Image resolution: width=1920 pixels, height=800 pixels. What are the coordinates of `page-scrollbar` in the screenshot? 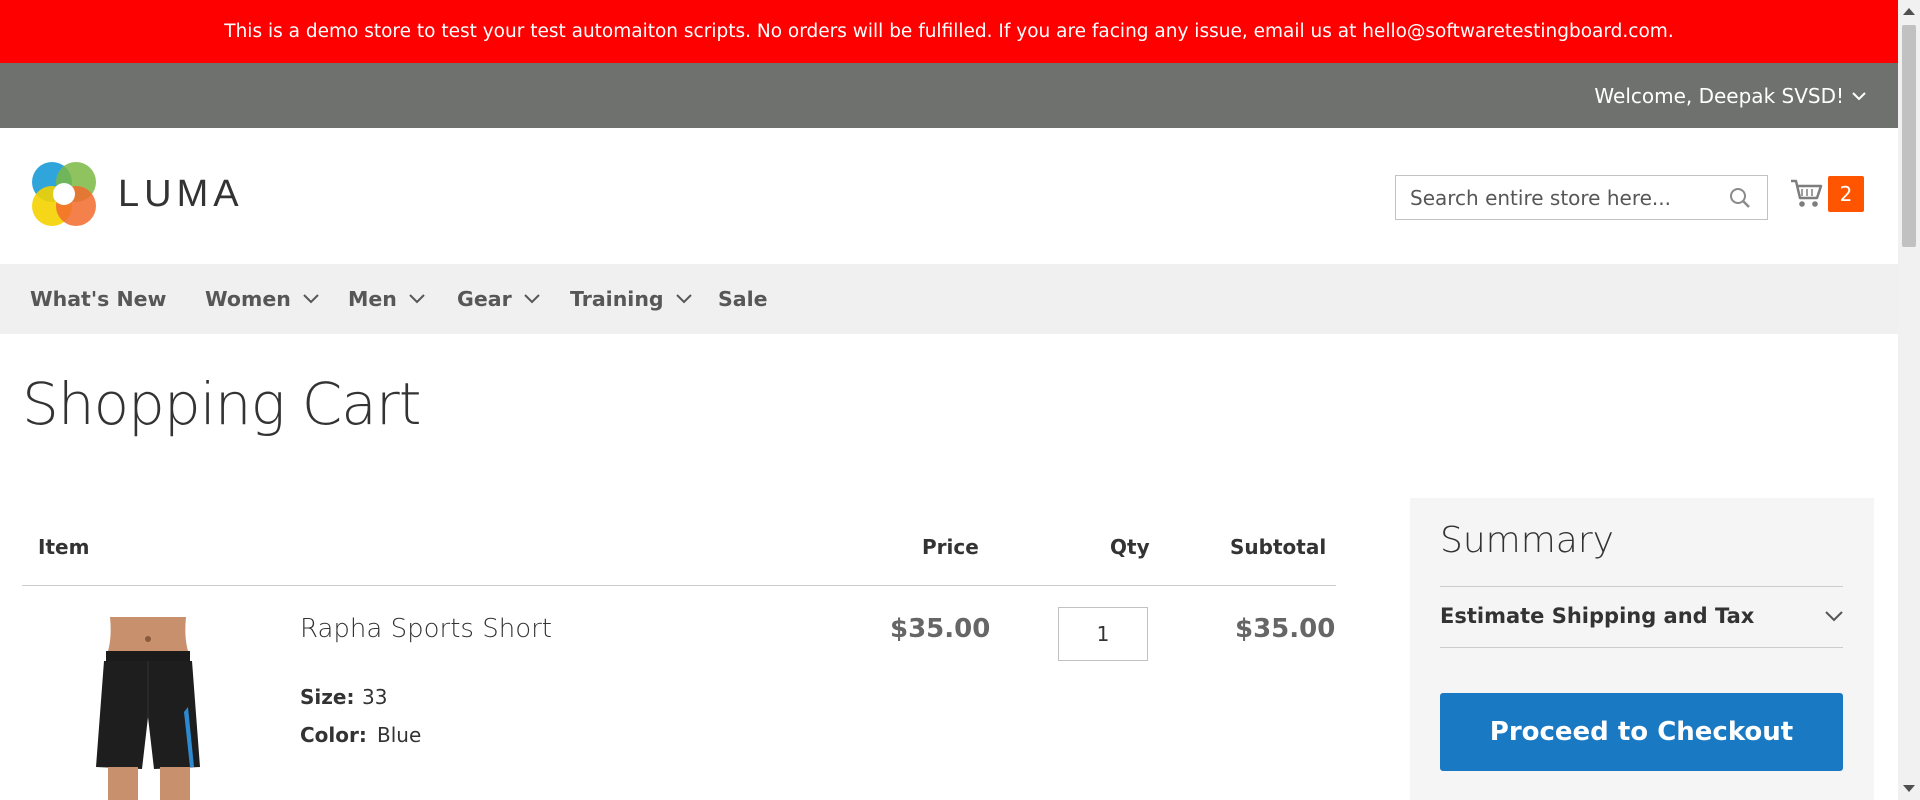 It's located at (1909, 400).